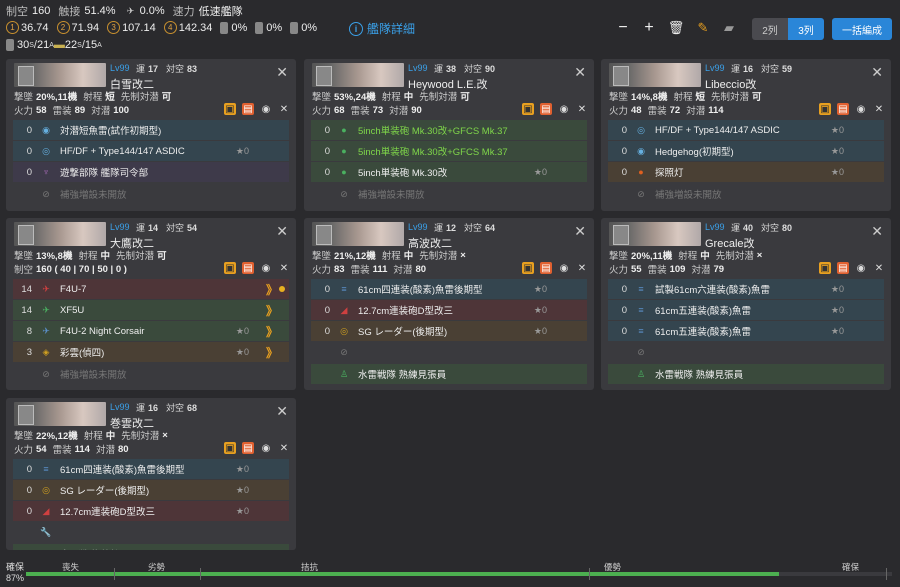 This screenshot has height=587, width=900. Describe the element at coordinates (770, 29) in the screenshot. I see `two-column-button: 2列` at that location.